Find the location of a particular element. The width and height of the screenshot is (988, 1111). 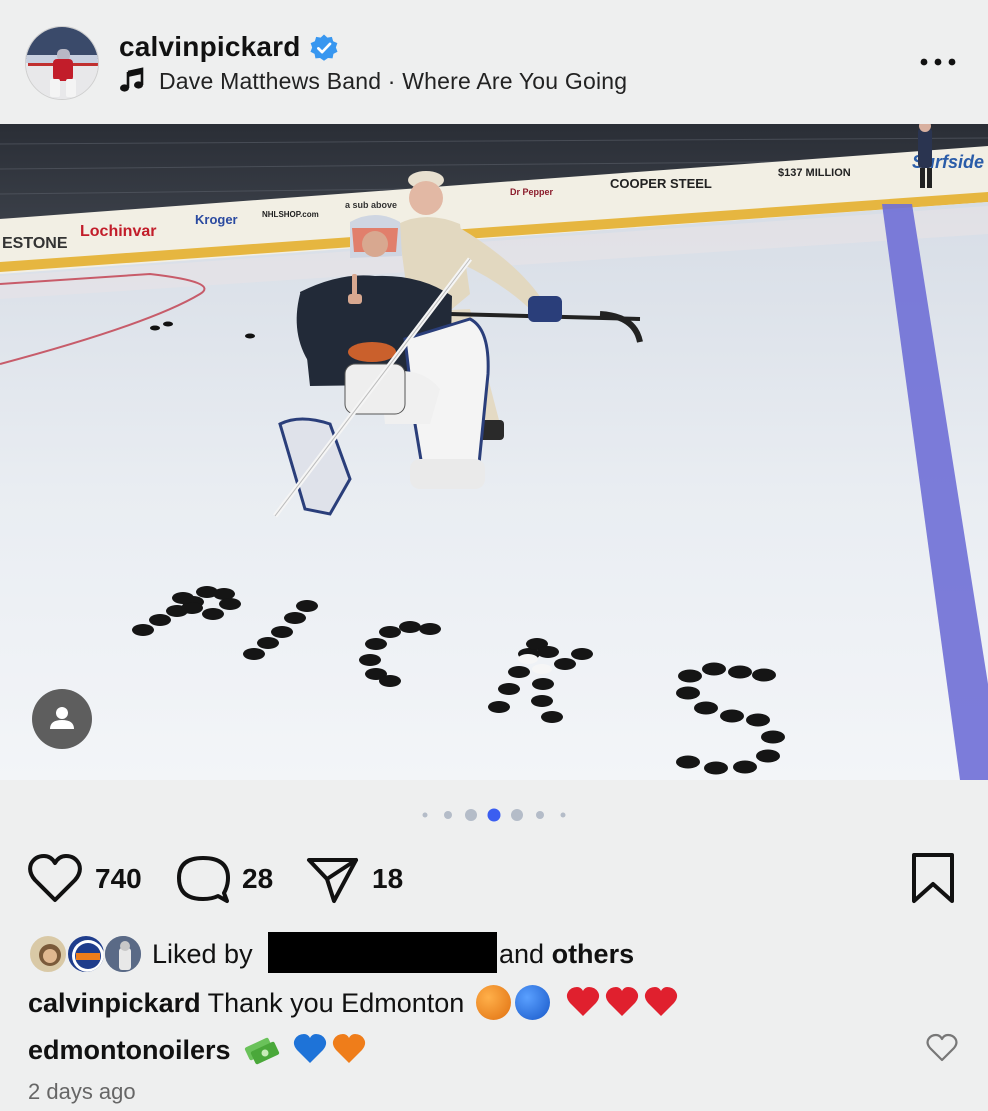

post-username: calvinpickard is located at coordinates (210, 47).